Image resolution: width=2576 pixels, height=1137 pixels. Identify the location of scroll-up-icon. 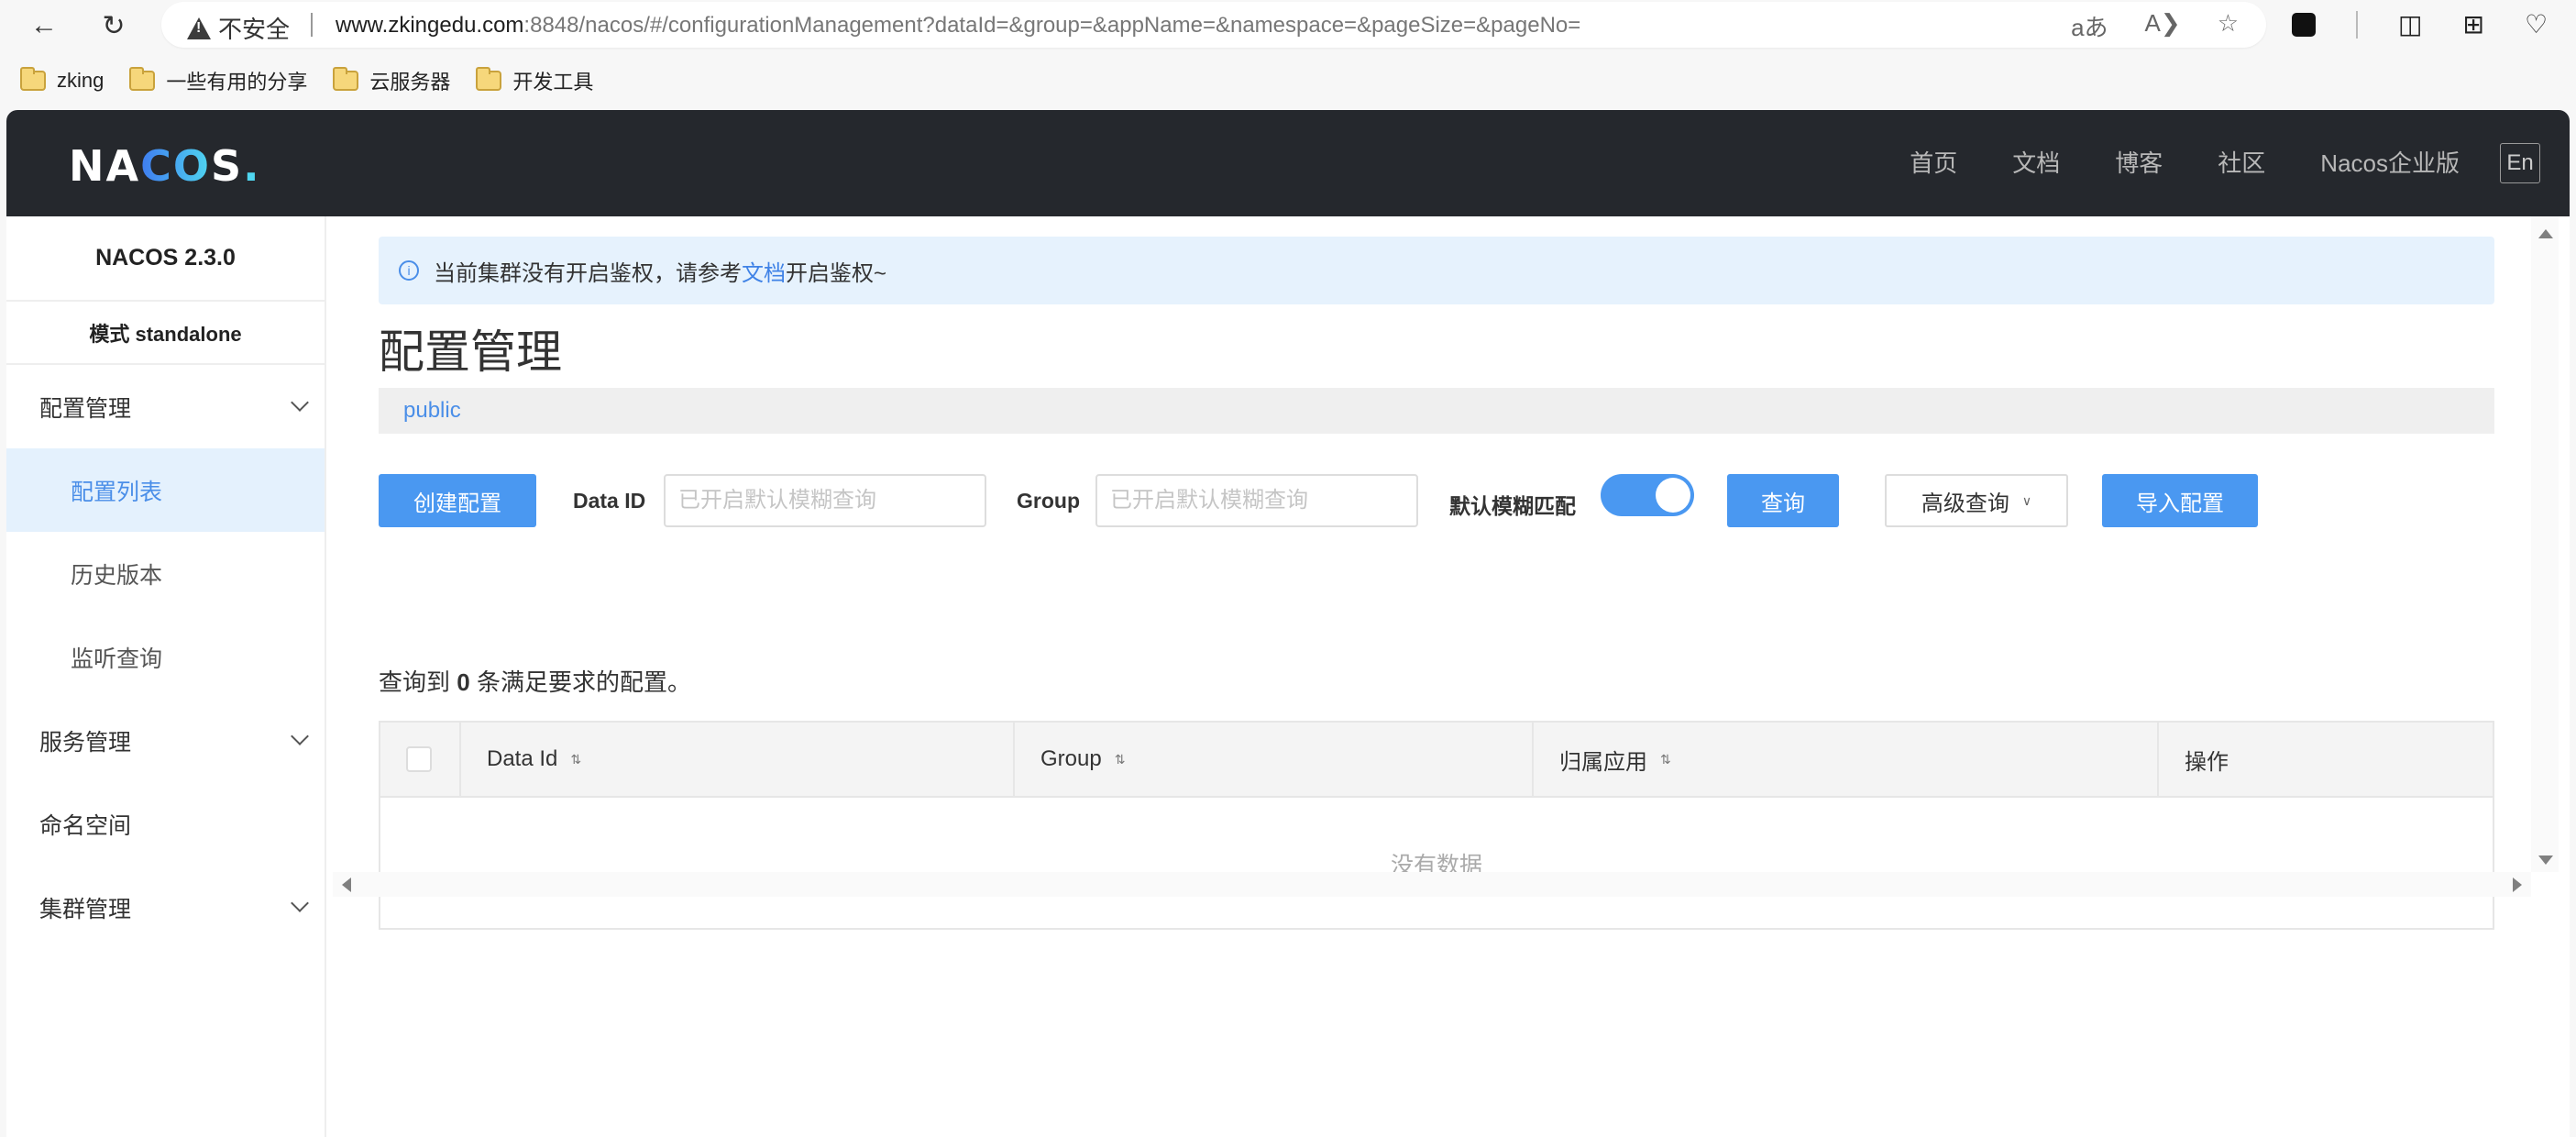
(2545, 234).